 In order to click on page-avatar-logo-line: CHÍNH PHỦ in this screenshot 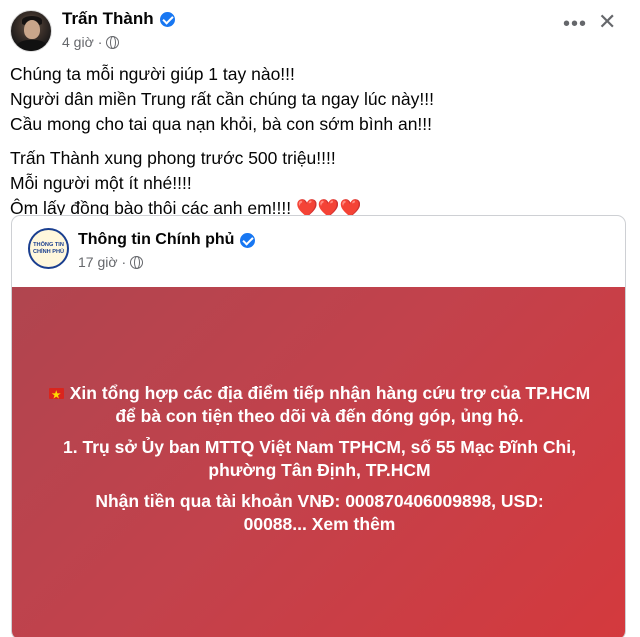, I will do `click(48, 251)`.